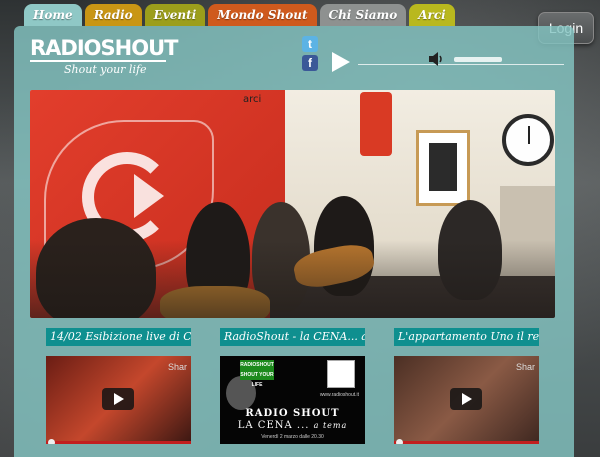 This screenshot has width=600, height=457. Describe the element at coordinates (53, 15) in the screenshot. I see `tab-home: Home` at that location.